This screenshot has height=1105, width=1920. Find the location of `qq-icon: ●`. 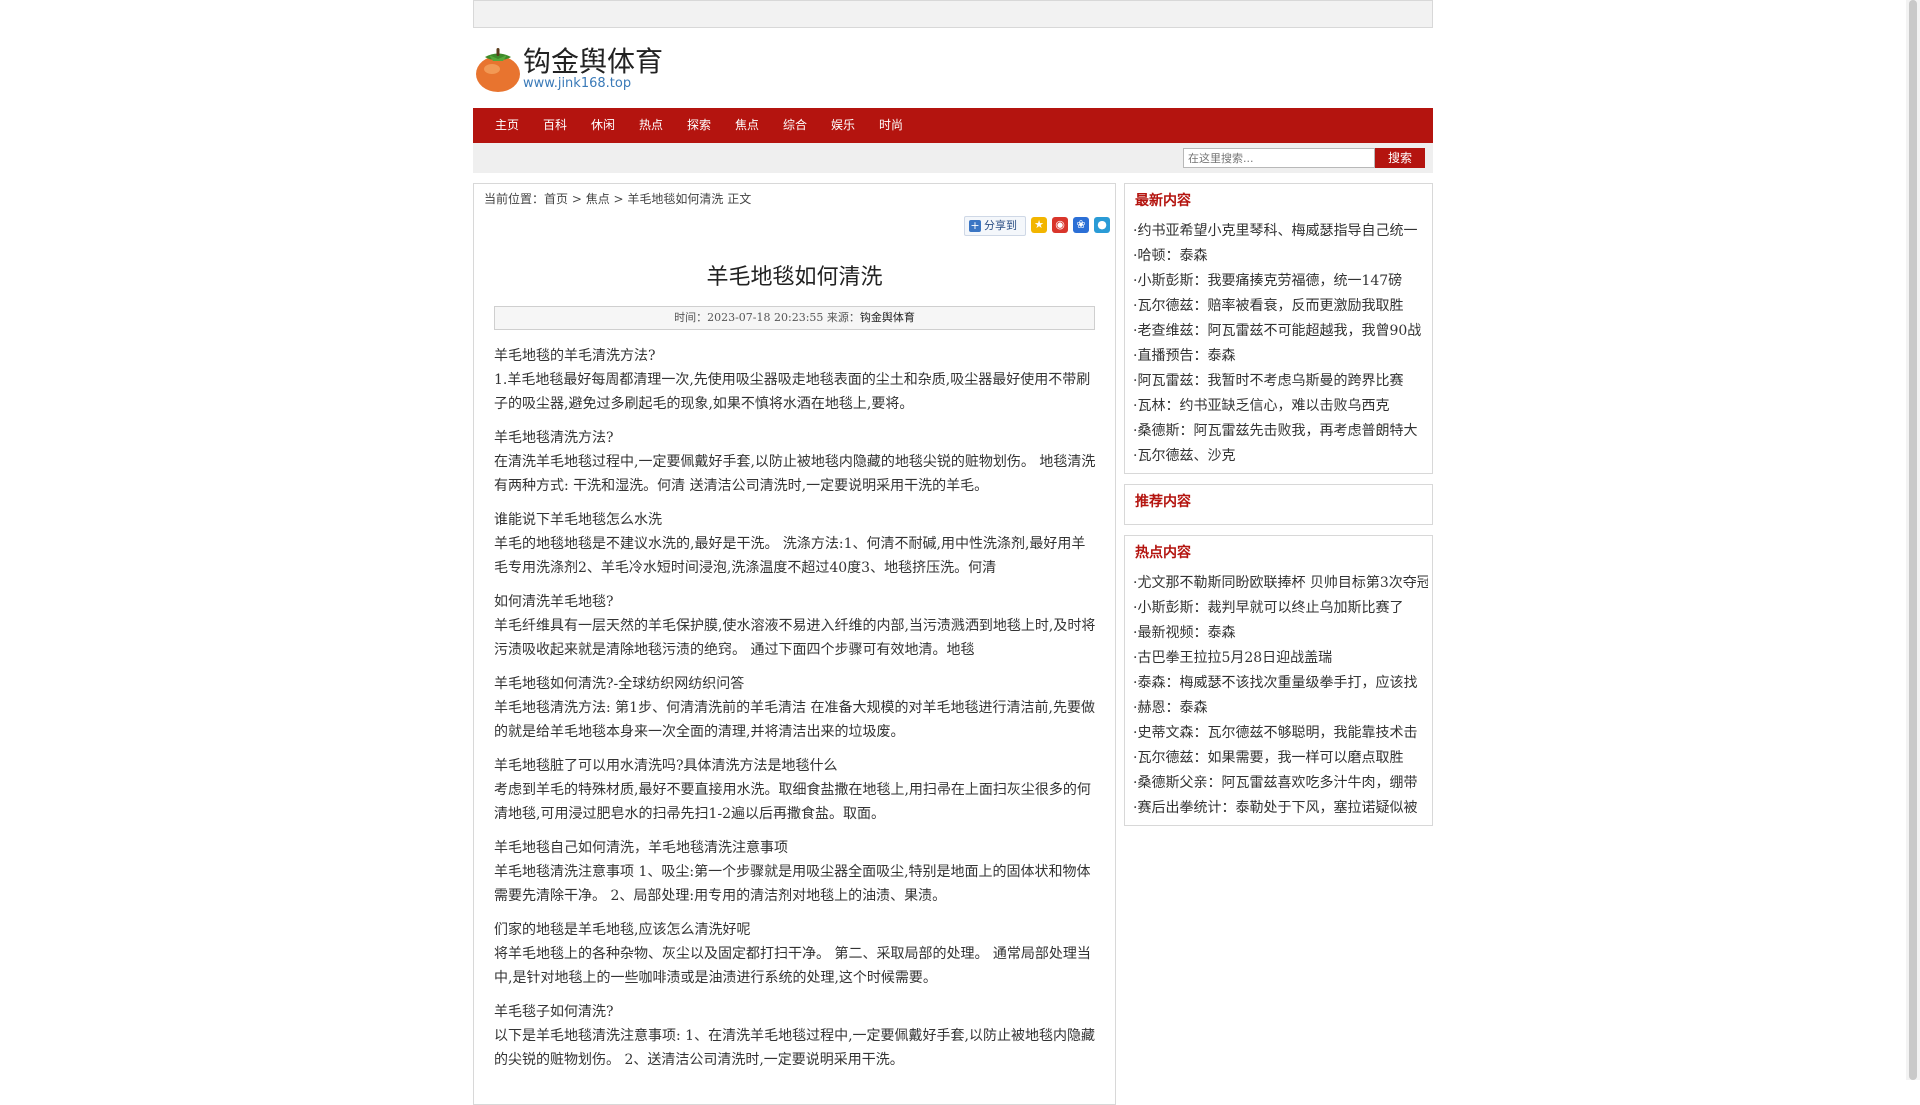

qq-icon: ● is located at coordinates (1102, 225).